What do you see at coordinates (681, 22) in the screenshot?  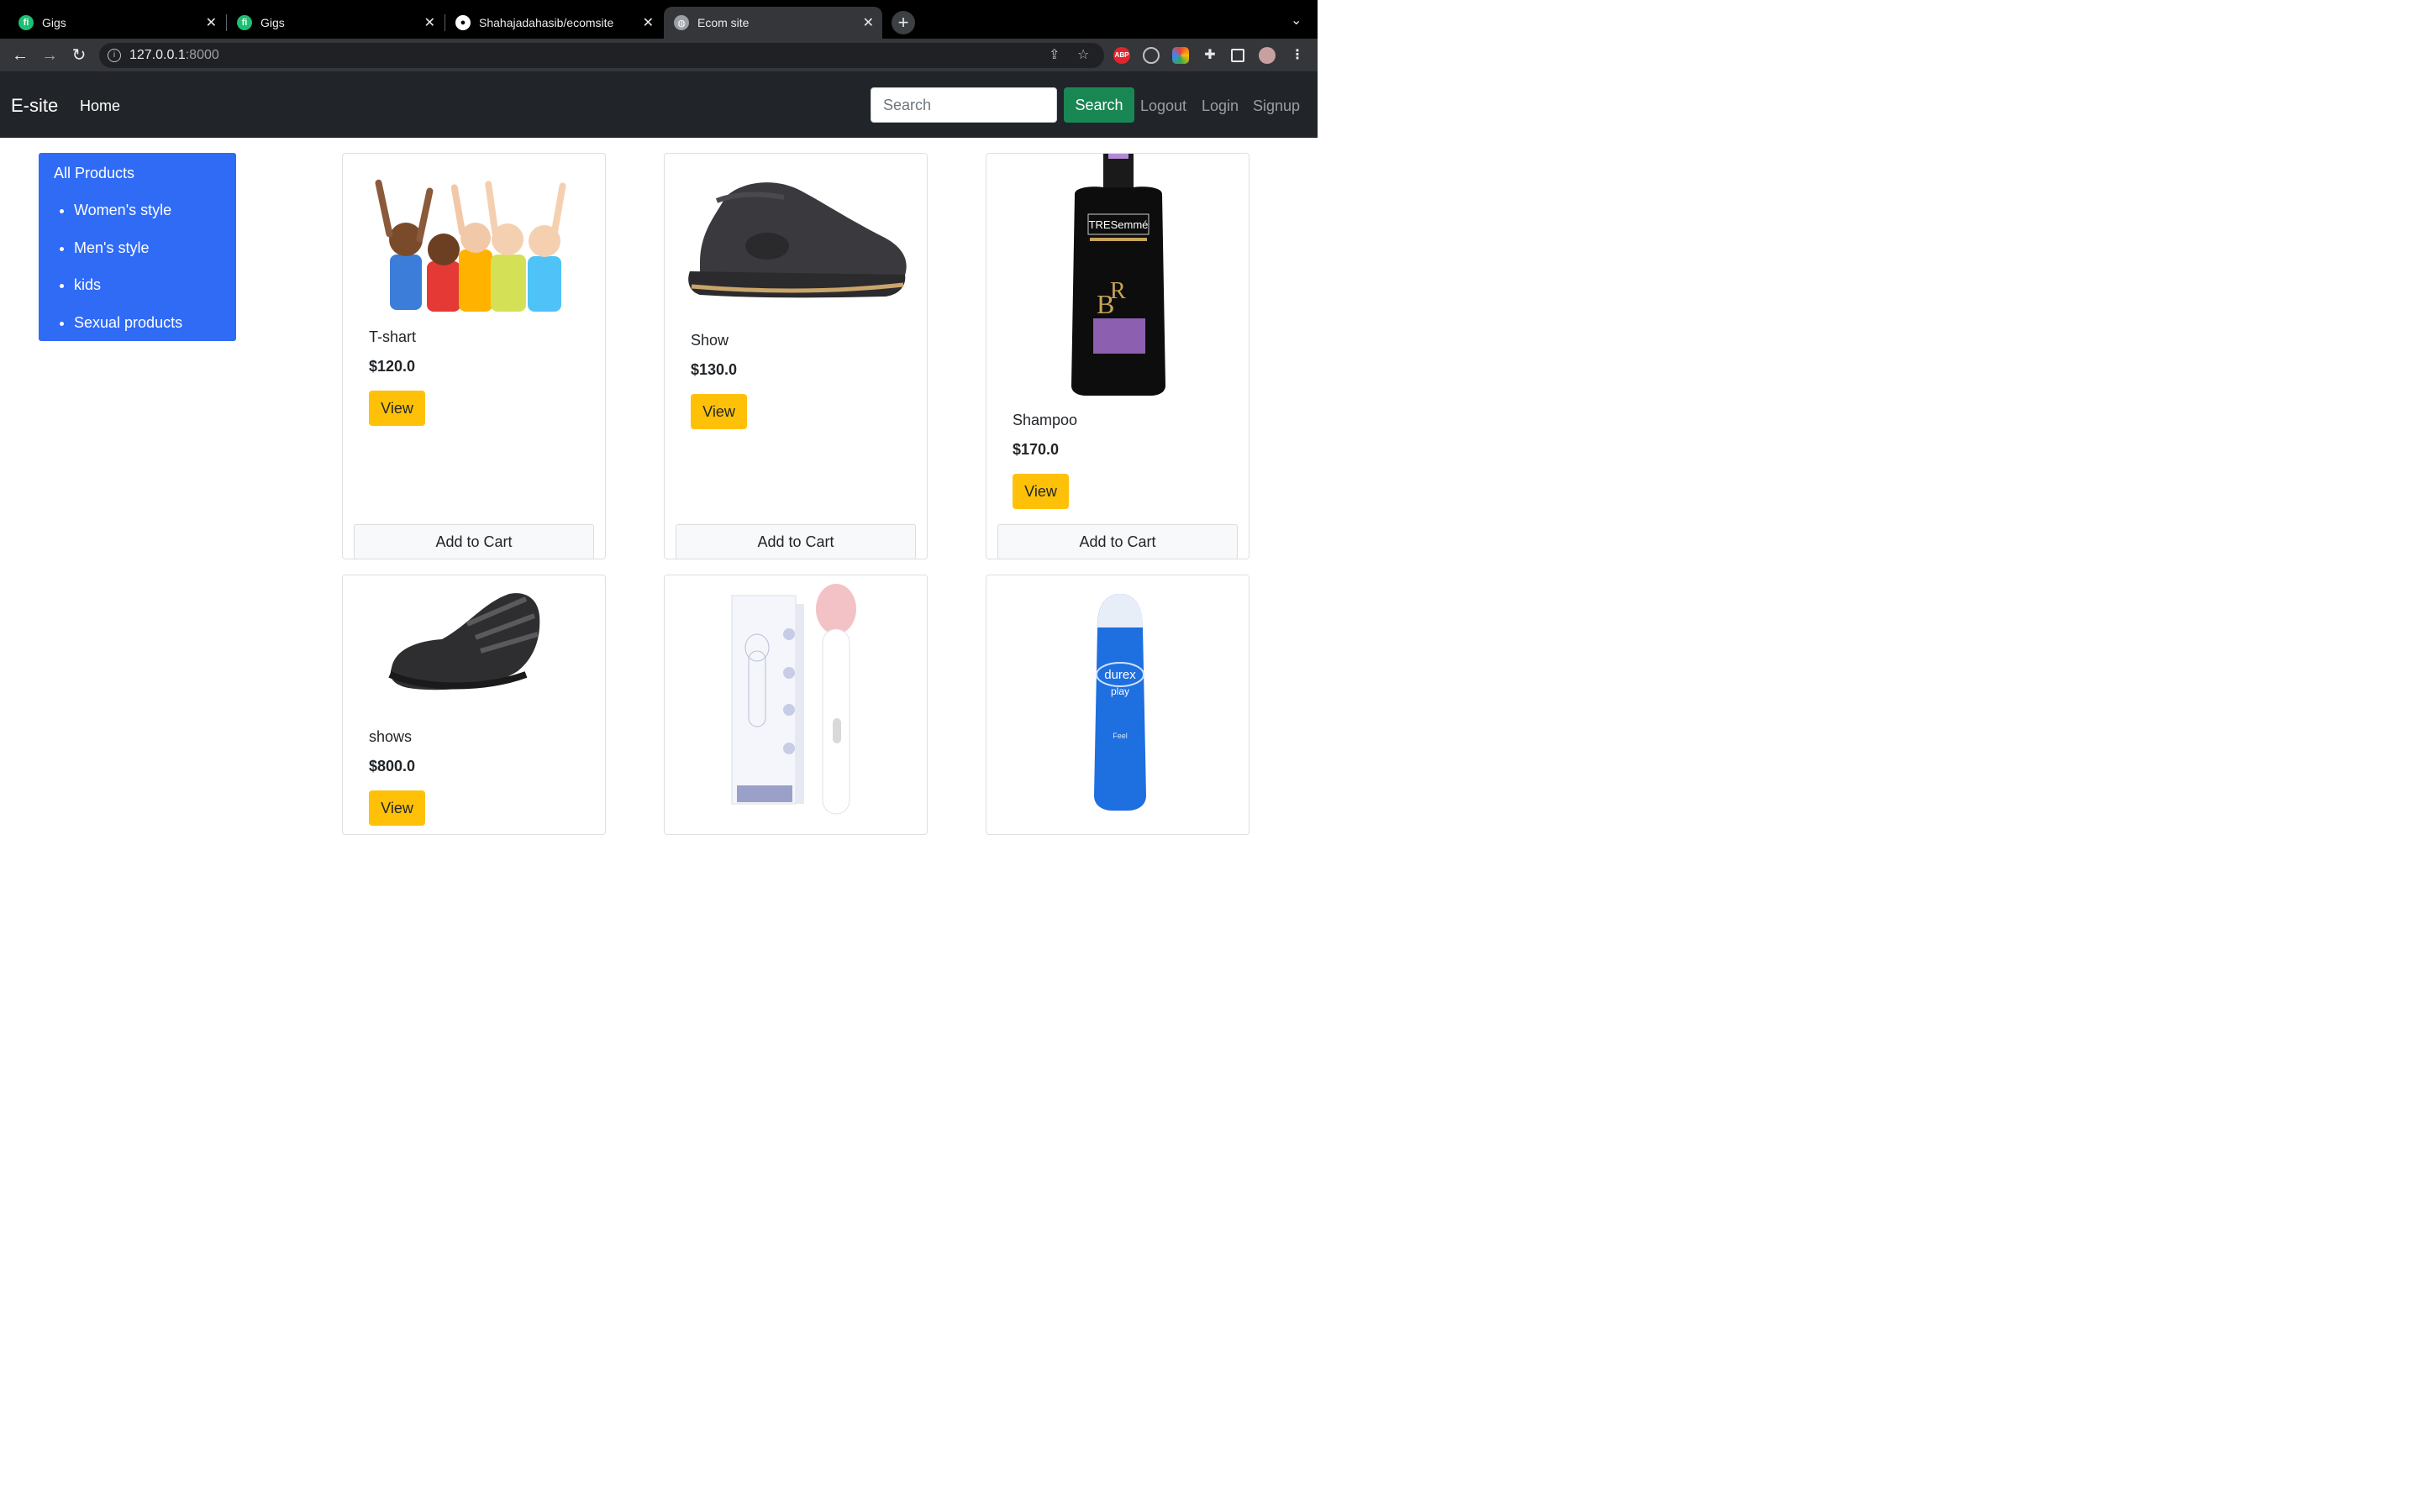 I see `globe-icon: ◍` at bounding box center [681, 22].